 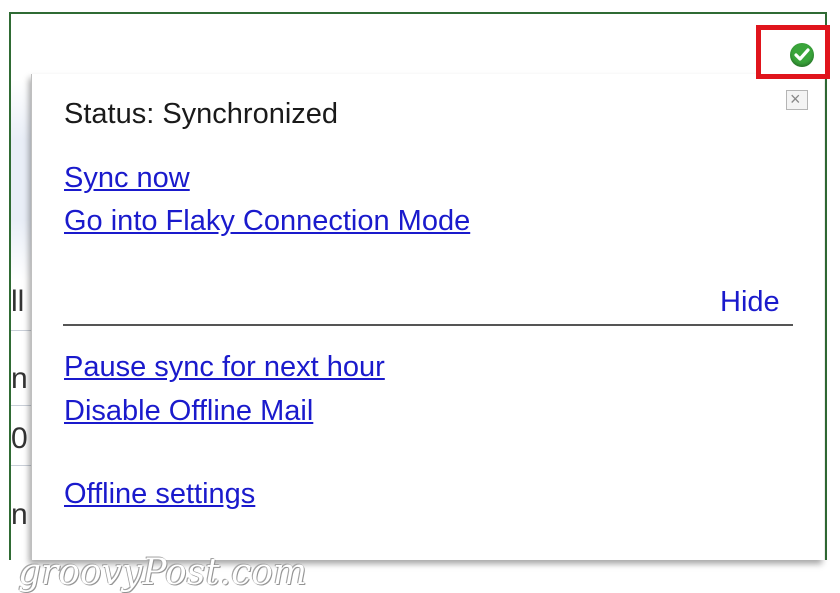 What do you see at coordinates (224, 367) in the screenshot?
I see `pause-sync-link: Pause sync for next hour` at bounding box center [224, 367].